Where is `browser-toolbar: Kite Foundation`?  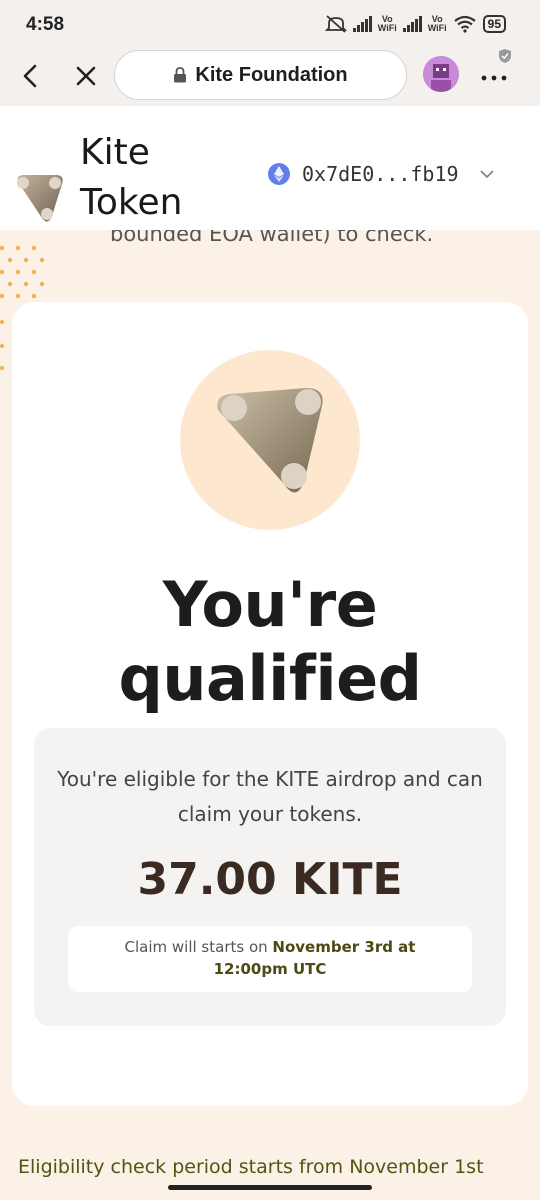
browser-toolbar: Kite Foundation is located at coordinates (270, 77).